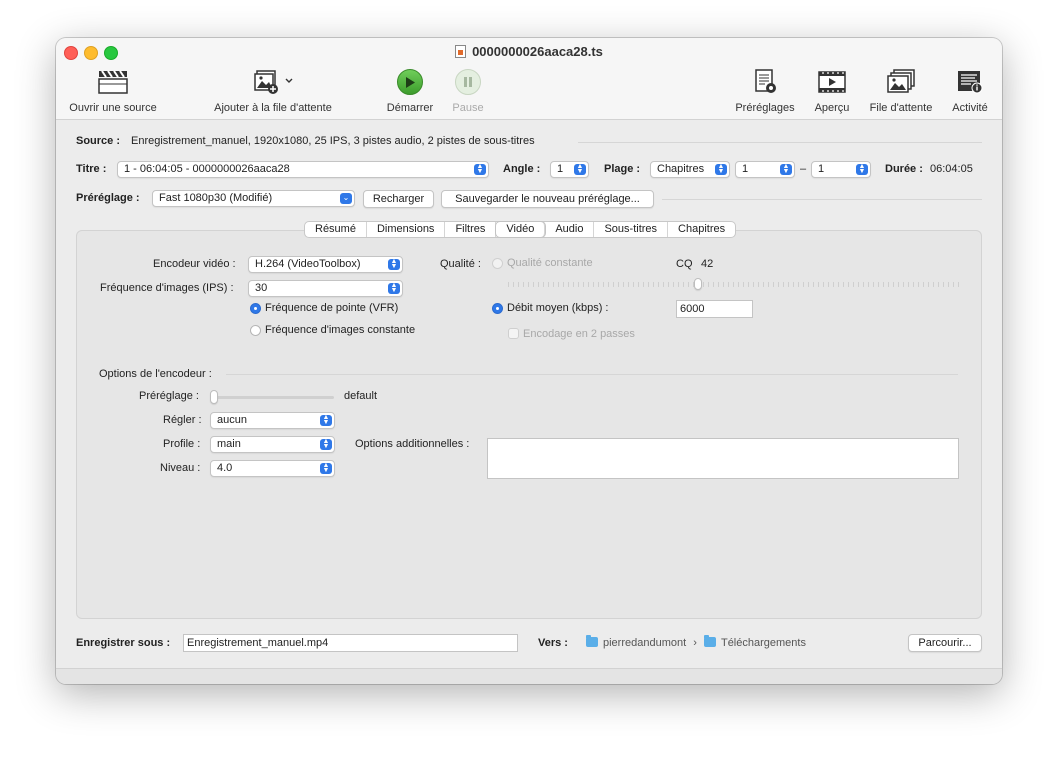 Image resolution: width=1058 pixels, height=758 pixels. Describe the element at coordinates (592, 374) in the screenshot. I see `encoder-options-divider` at that location.